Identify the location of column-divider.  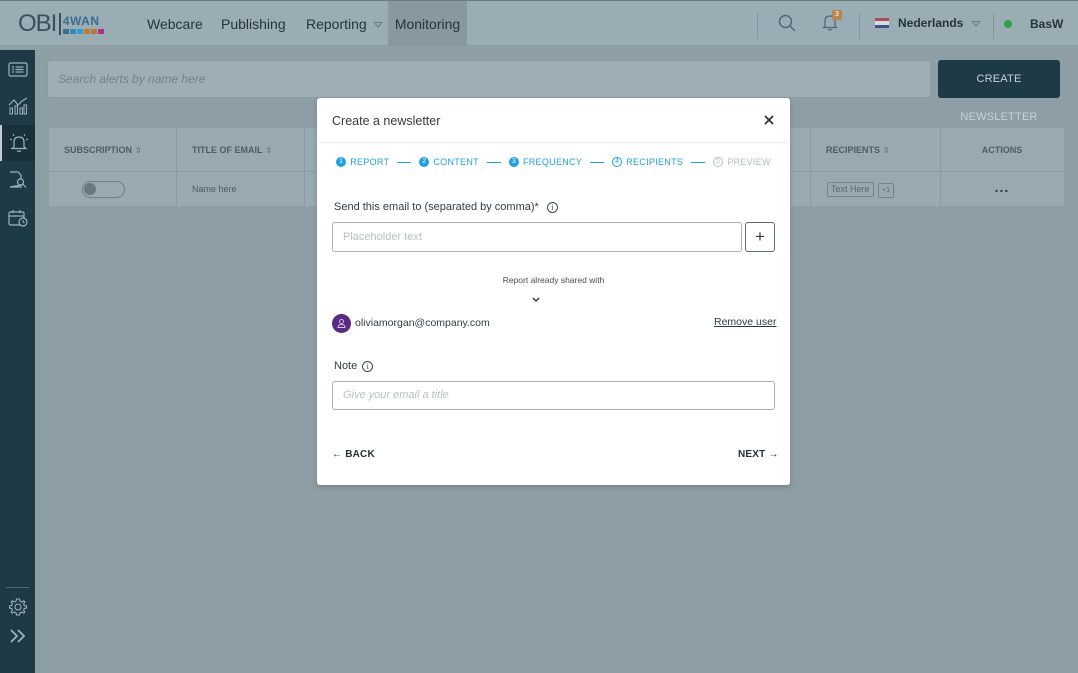
(304, 167).